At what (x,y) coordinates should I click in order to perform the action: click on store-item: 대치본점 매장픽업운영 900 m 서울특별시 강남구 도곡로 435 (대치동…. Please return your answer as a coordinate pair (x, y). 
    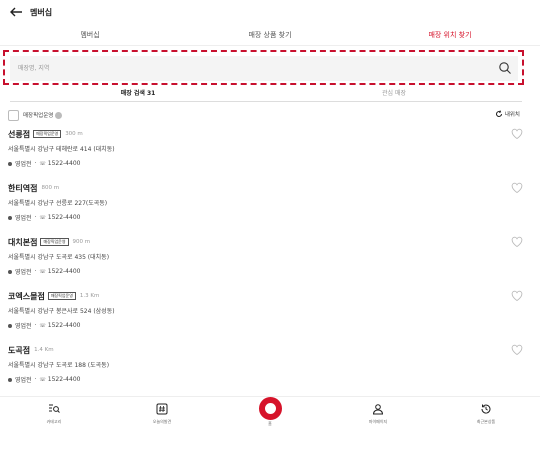
    Looking at the image, I should click on (265, 262).